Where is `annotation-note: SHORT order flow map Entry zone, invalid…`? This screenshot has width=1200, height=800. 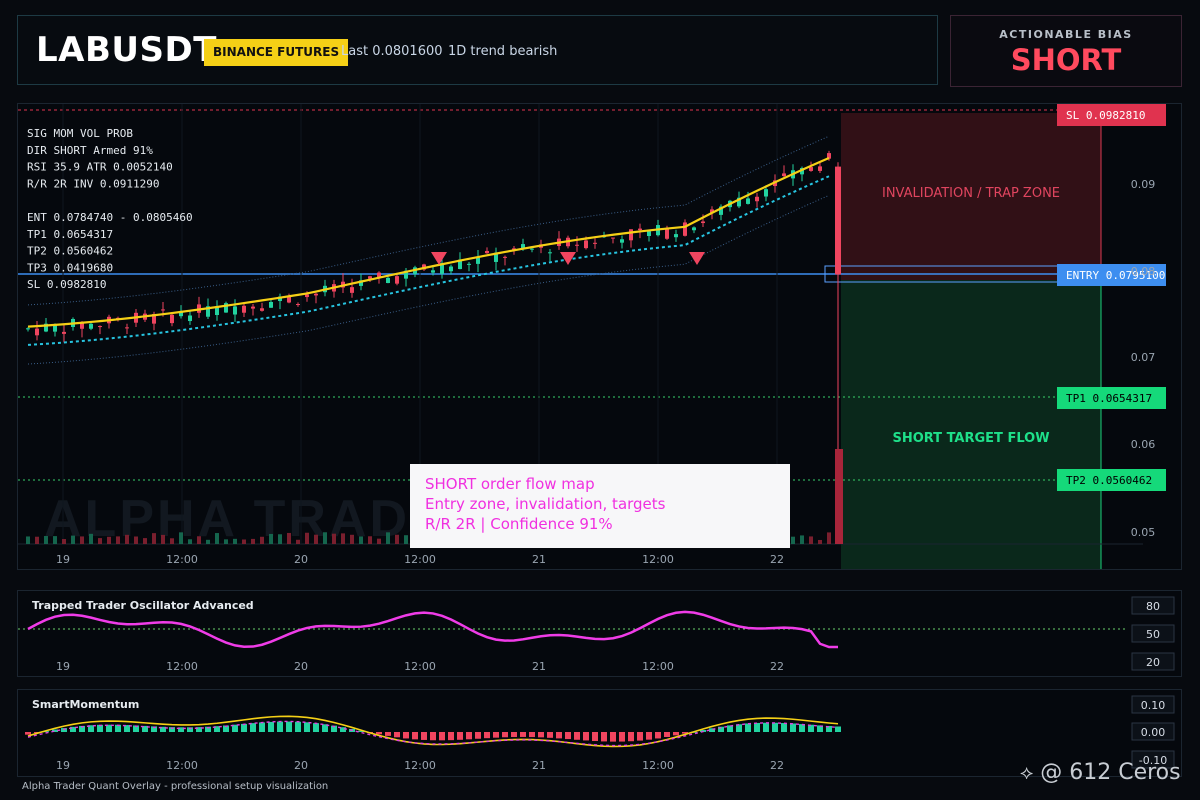 annotation-note: SHORT order flow map Entry zone, invalid… is located at coordinates (600, 506).